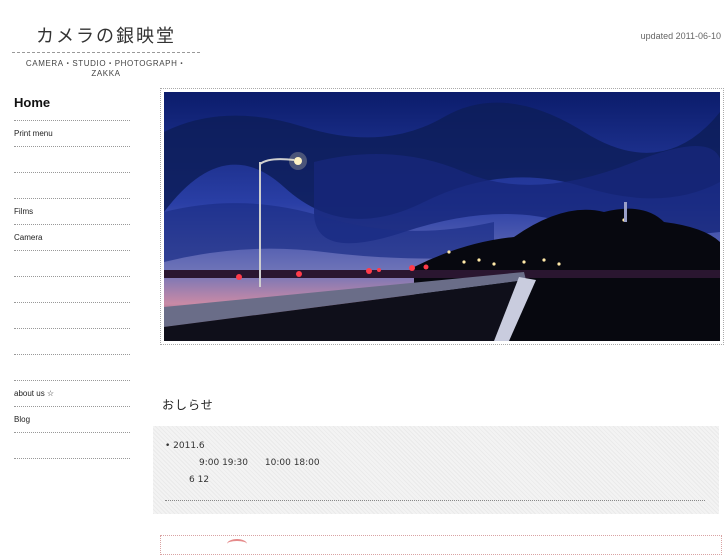  What do you see at coordinates (436, 470) in the screenshot?
I see `notice-box: • 2011.6 9:00 19:30 10:00 18:00 6 12` at bounding box center [436, 470].